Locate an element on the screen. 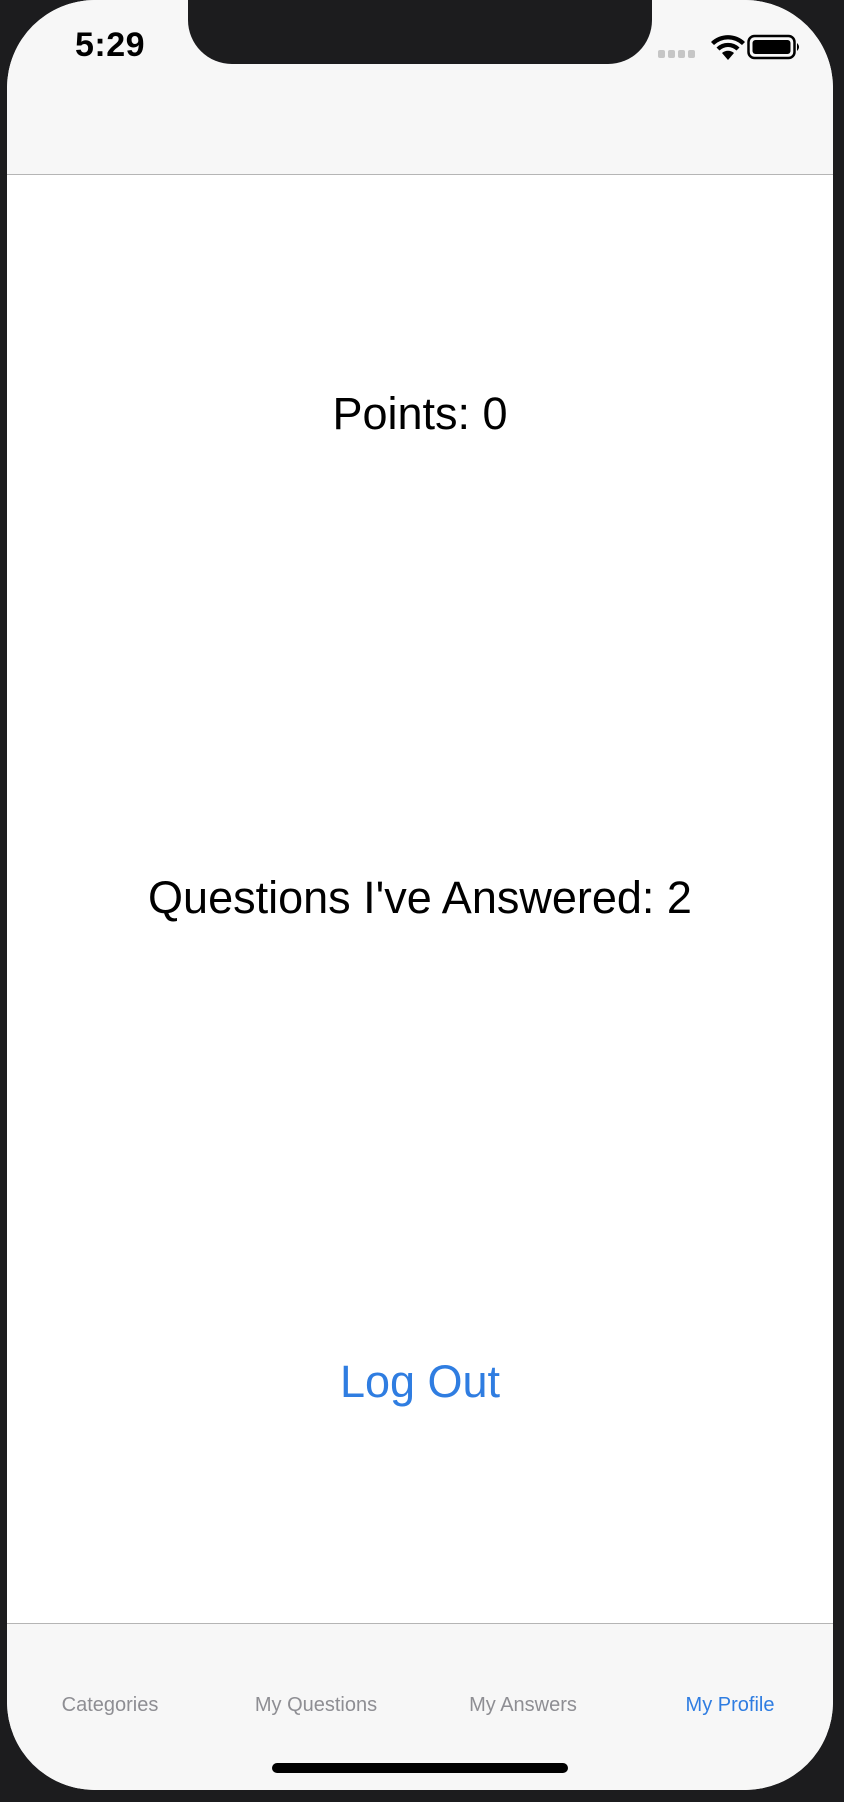  cellular-signal-icon is located at coordinates (677, 54).